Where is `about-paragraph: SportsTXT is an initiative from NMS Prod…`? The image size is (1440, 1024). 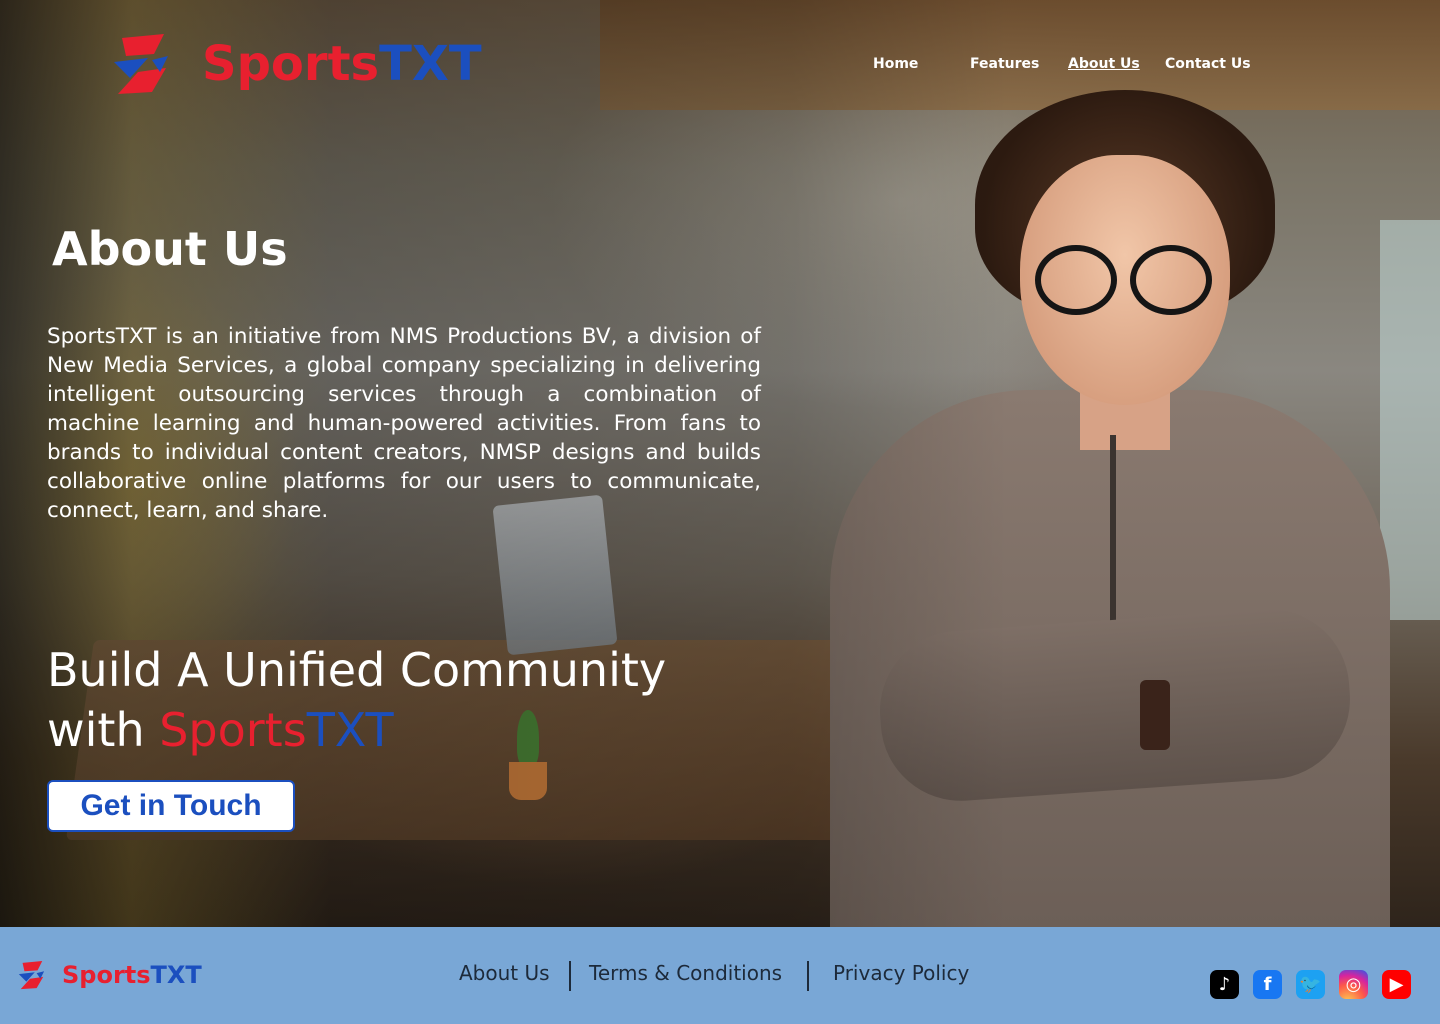 about-paragraph: SportsTXT is an initiative from NMS Prod… is located at coordinates (404, 423).